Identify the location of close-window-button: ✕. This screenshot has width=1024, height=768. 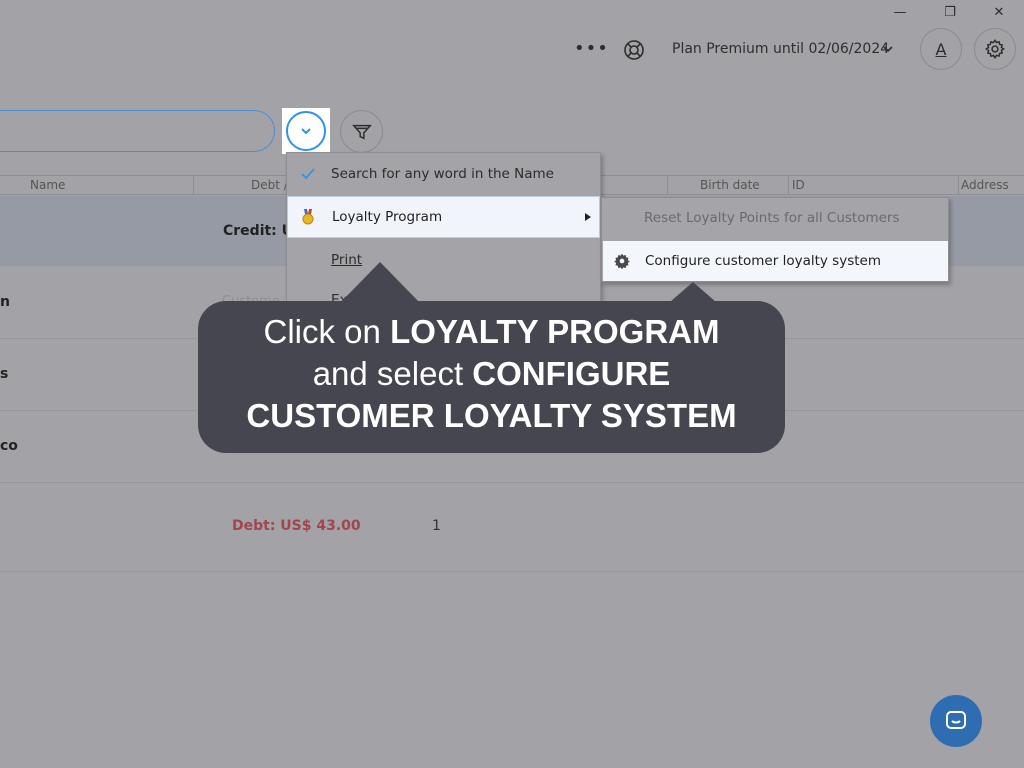
(999, 12).